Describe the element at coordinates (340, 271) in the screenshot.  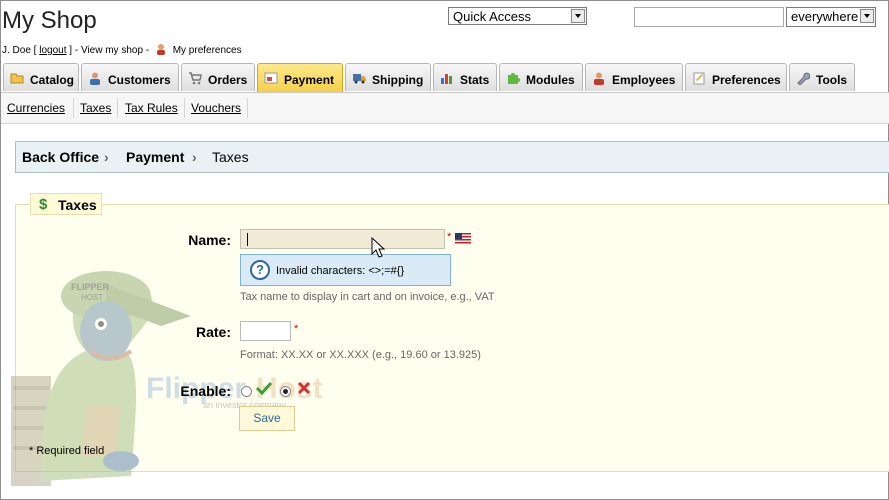
I see `hint-text: Invalid characters: <>;=#{}` at that location.